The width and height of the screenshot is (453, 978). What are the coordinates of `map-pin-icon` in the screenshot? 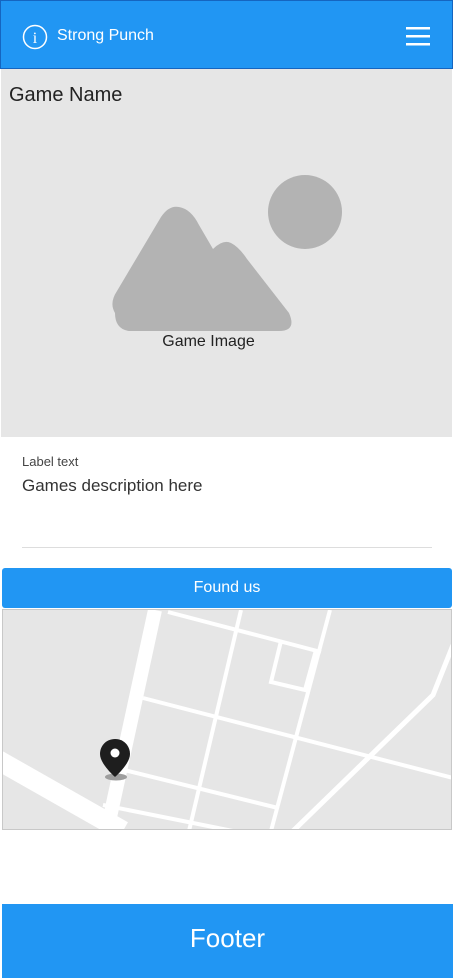 It's located at (115, 760).